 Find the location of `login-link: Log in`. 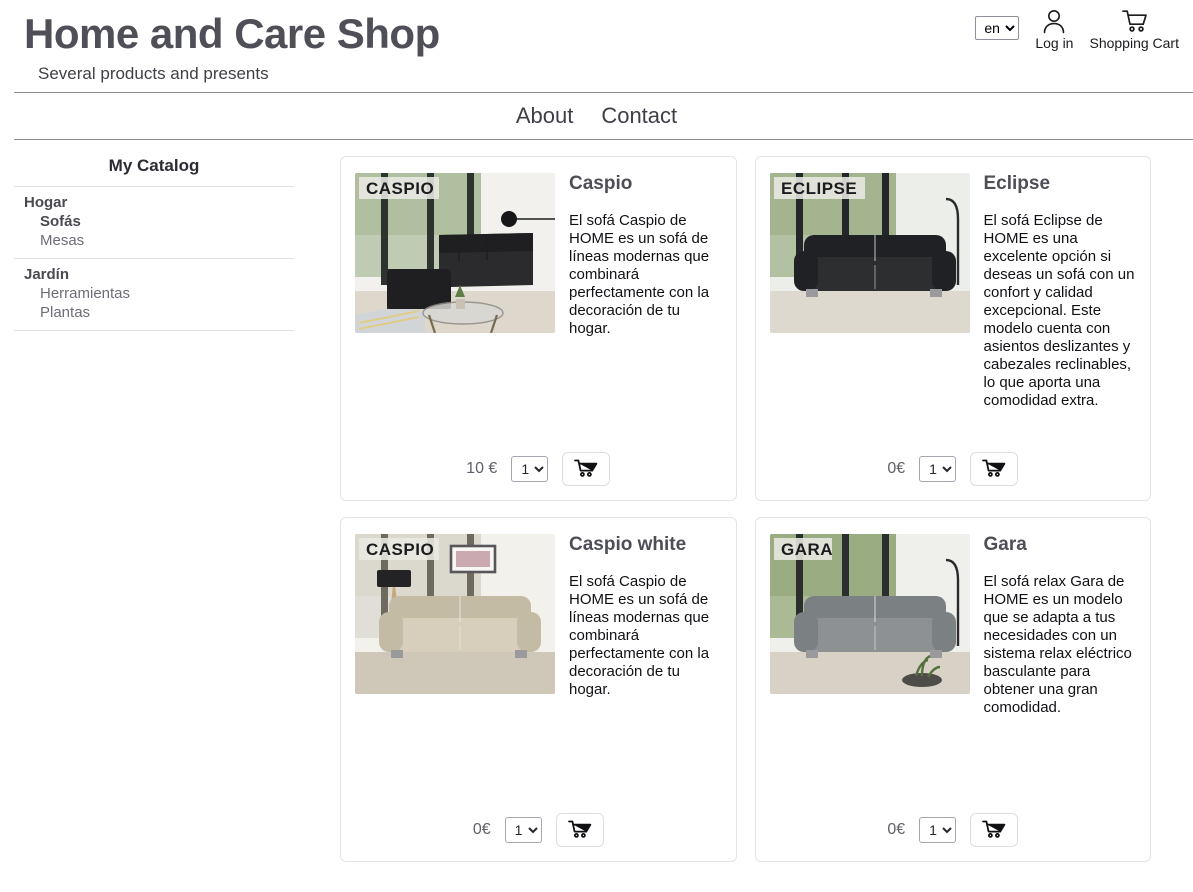

login-link: Log in is located at coordinates (1054, 30).